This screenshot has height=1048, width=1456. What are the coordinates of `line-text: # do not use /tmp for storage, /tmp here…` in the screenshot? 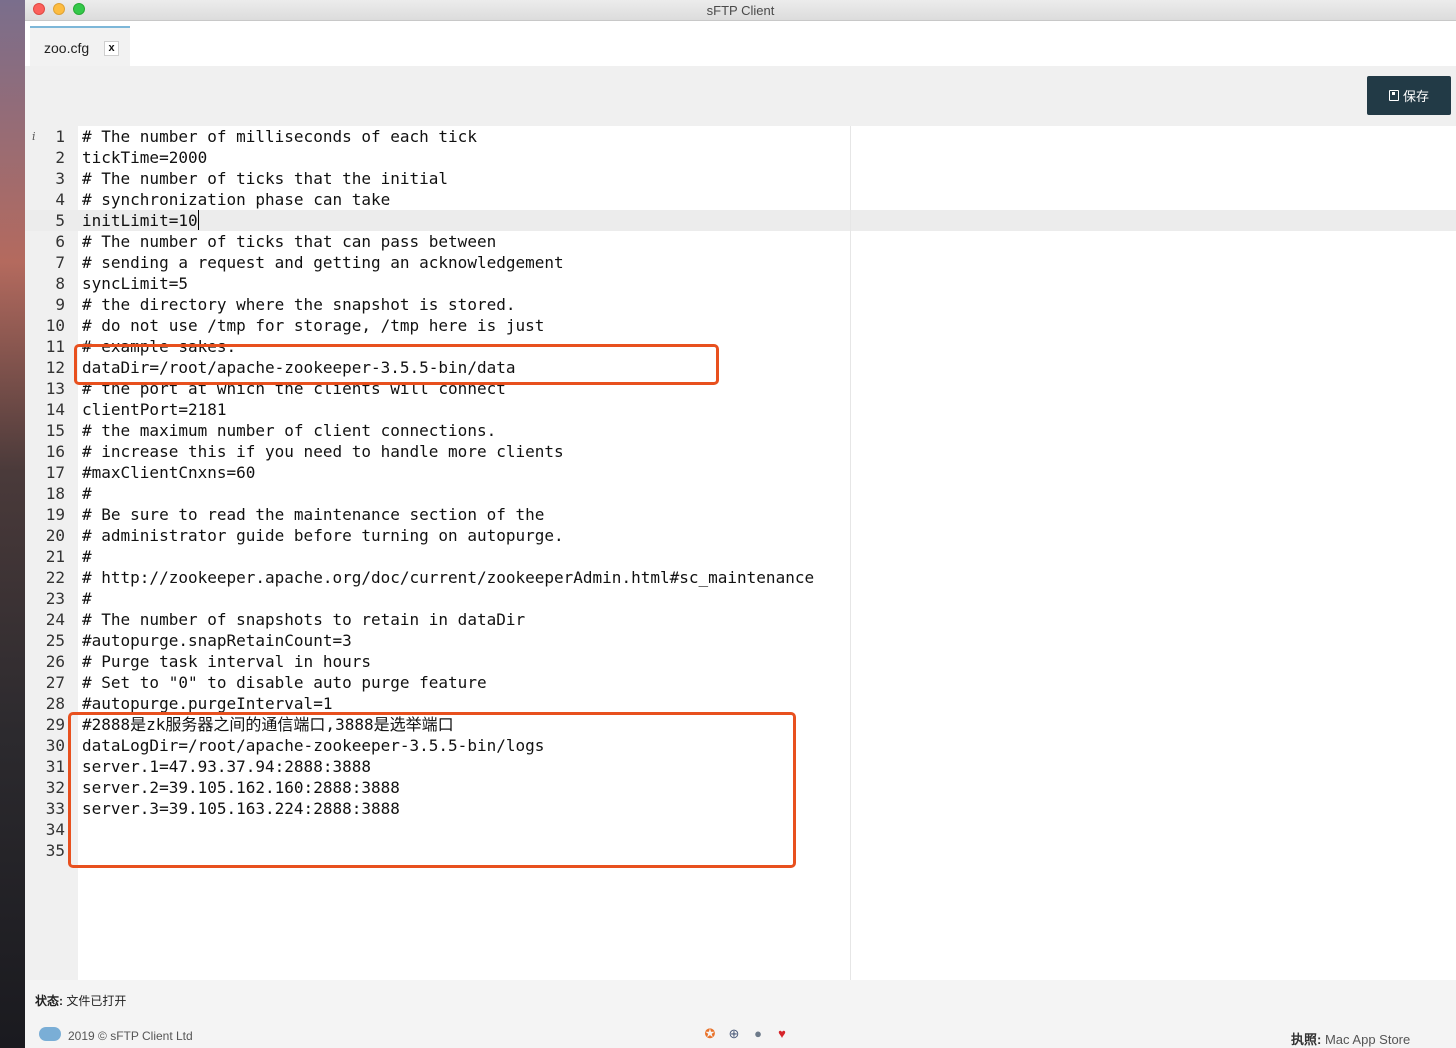 It's located at (313, 325).